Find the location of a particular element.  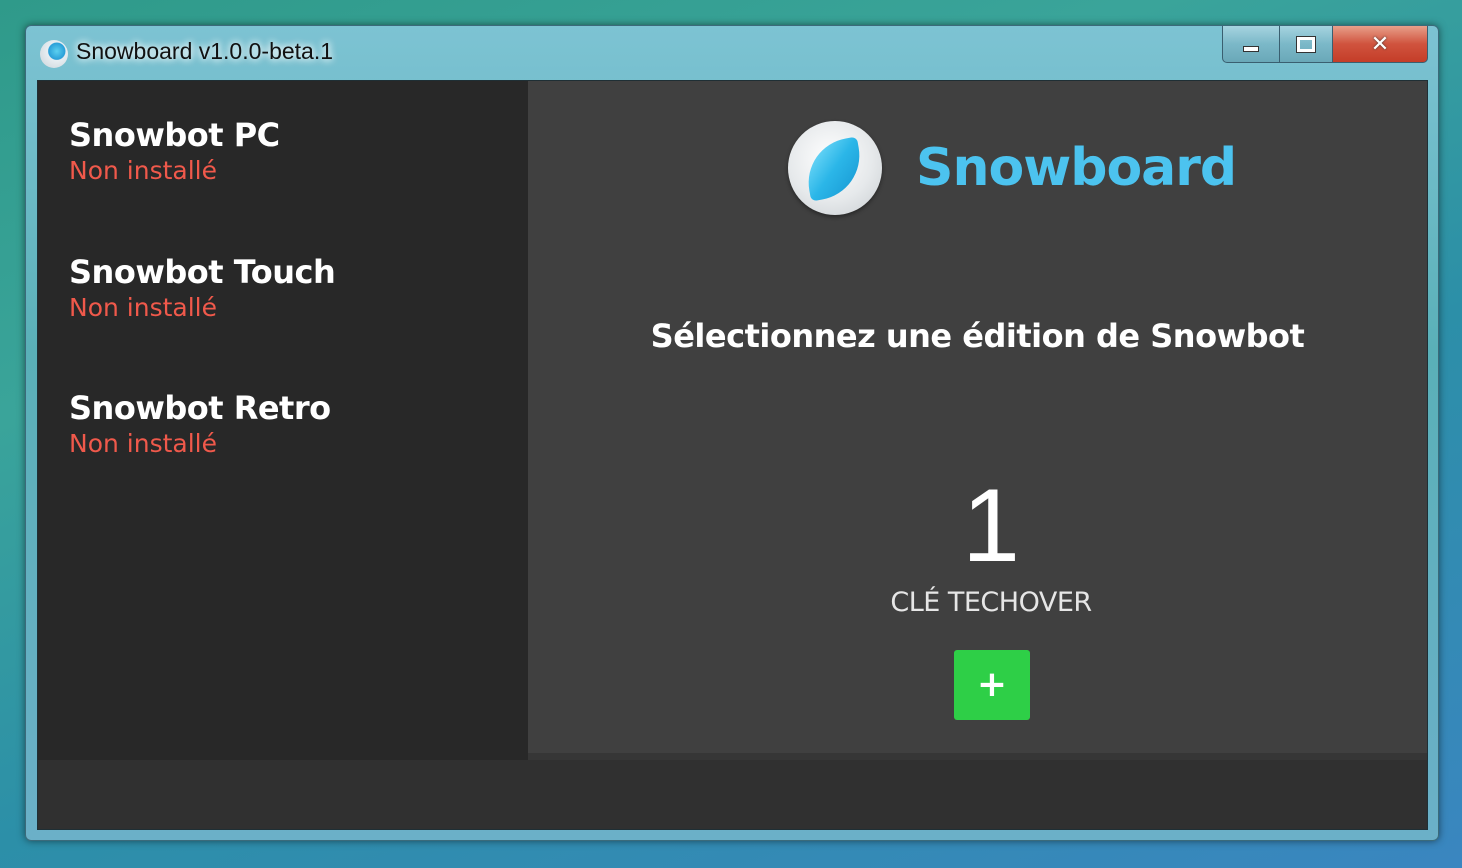

window-controls: ✕ is located at coordinates (1325, 44).